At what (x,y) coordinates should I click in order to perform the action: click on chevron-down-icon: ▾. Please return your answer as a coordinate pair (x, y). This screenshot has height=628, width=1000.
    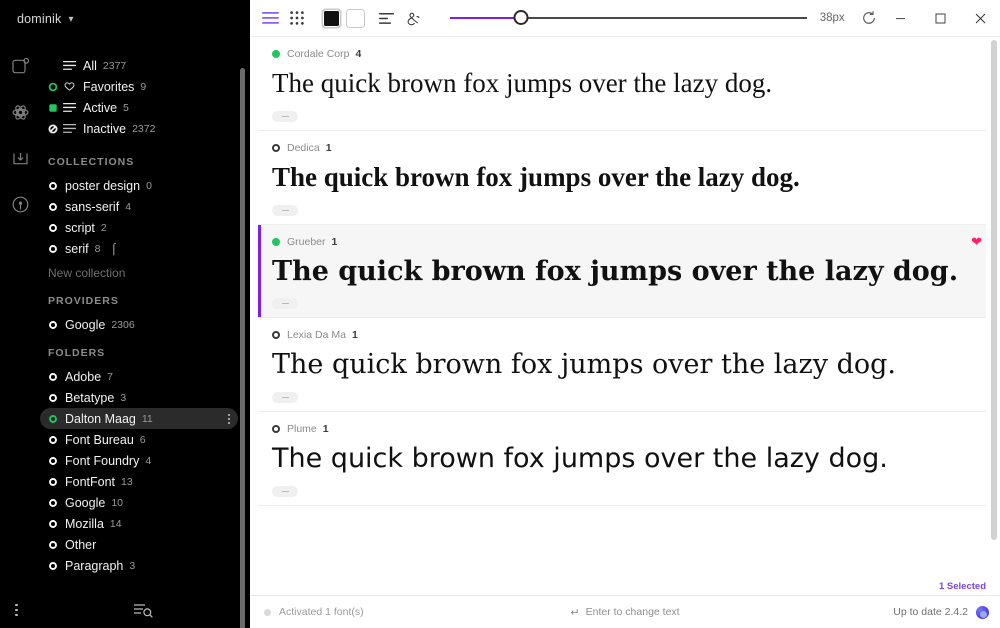
    Looking at the image, I should click on (71, 19).